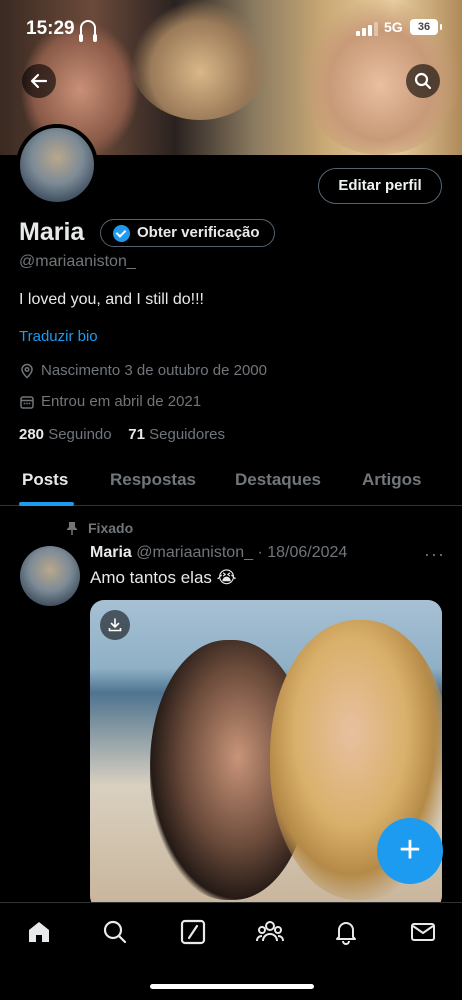  Describe the element at coordinates (136, 434) in the screenshot. I see `followers-count: 71` at that location.